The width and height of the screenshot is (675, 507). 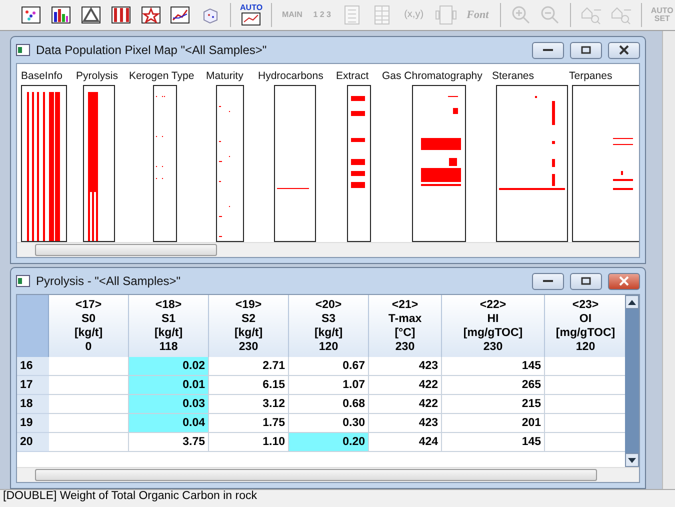 I want to click on row-number: 18, so click(x=33, y=404).